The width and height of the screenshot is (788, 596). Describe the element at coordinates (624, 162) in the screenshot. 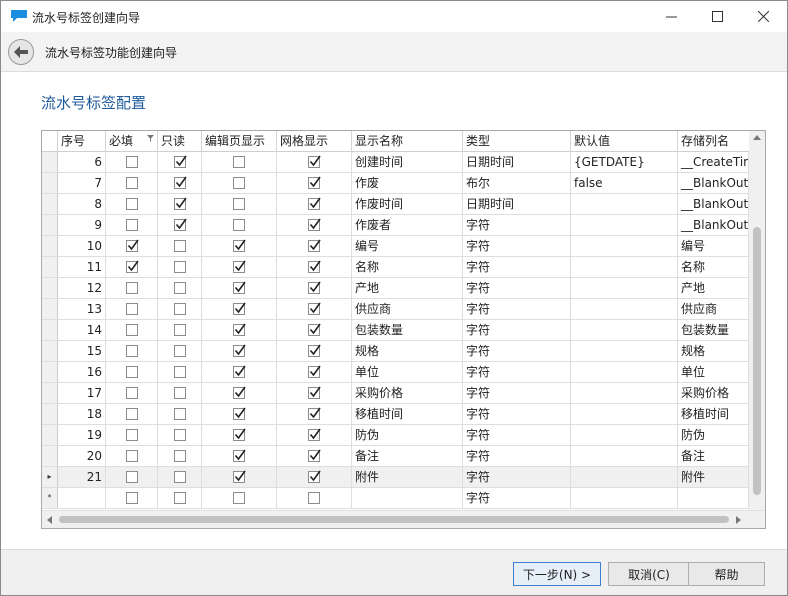

I see `default-value-cell: {GETDATE}` at that location.